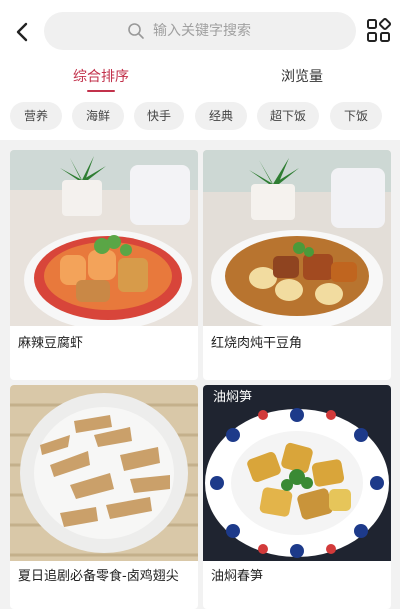  What do you see at coordinates (232, 397) in the screenshot?
I see `overlay-label: 油焖笋` at bounding box center [232, 397].